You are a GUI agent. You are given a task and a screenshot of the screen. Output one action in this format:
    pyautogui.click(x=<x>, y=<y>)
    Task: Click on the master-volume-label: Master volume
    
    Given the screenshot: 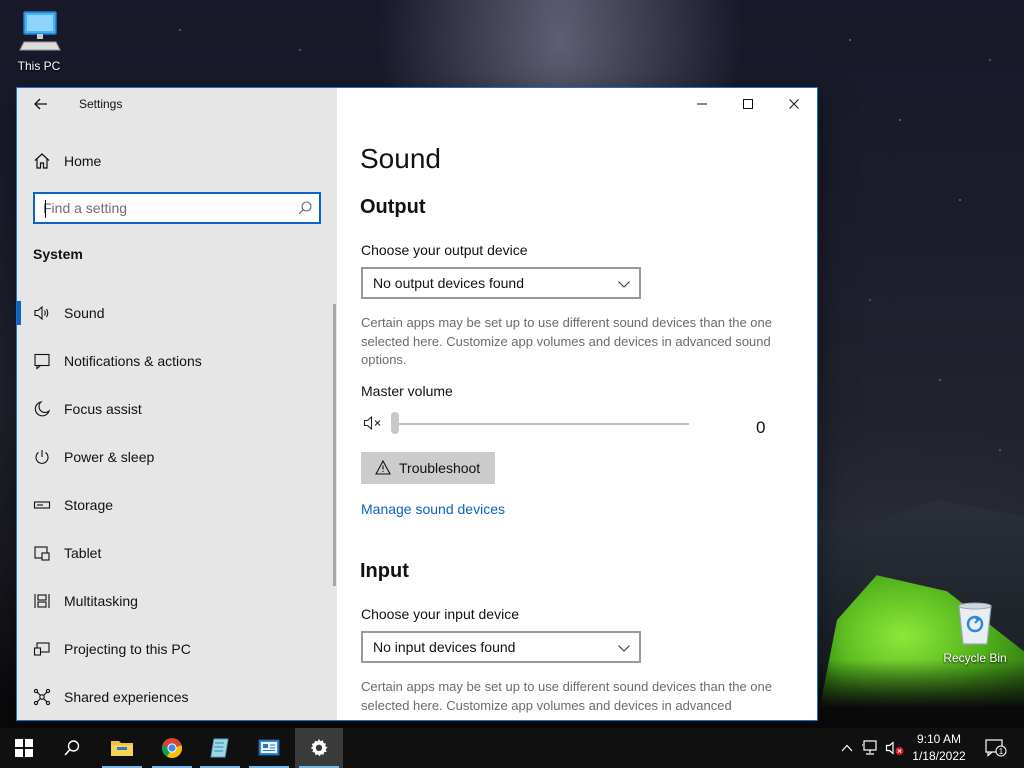 What is the action you would take?
    pyautogui.click(x=407, y=391)
    